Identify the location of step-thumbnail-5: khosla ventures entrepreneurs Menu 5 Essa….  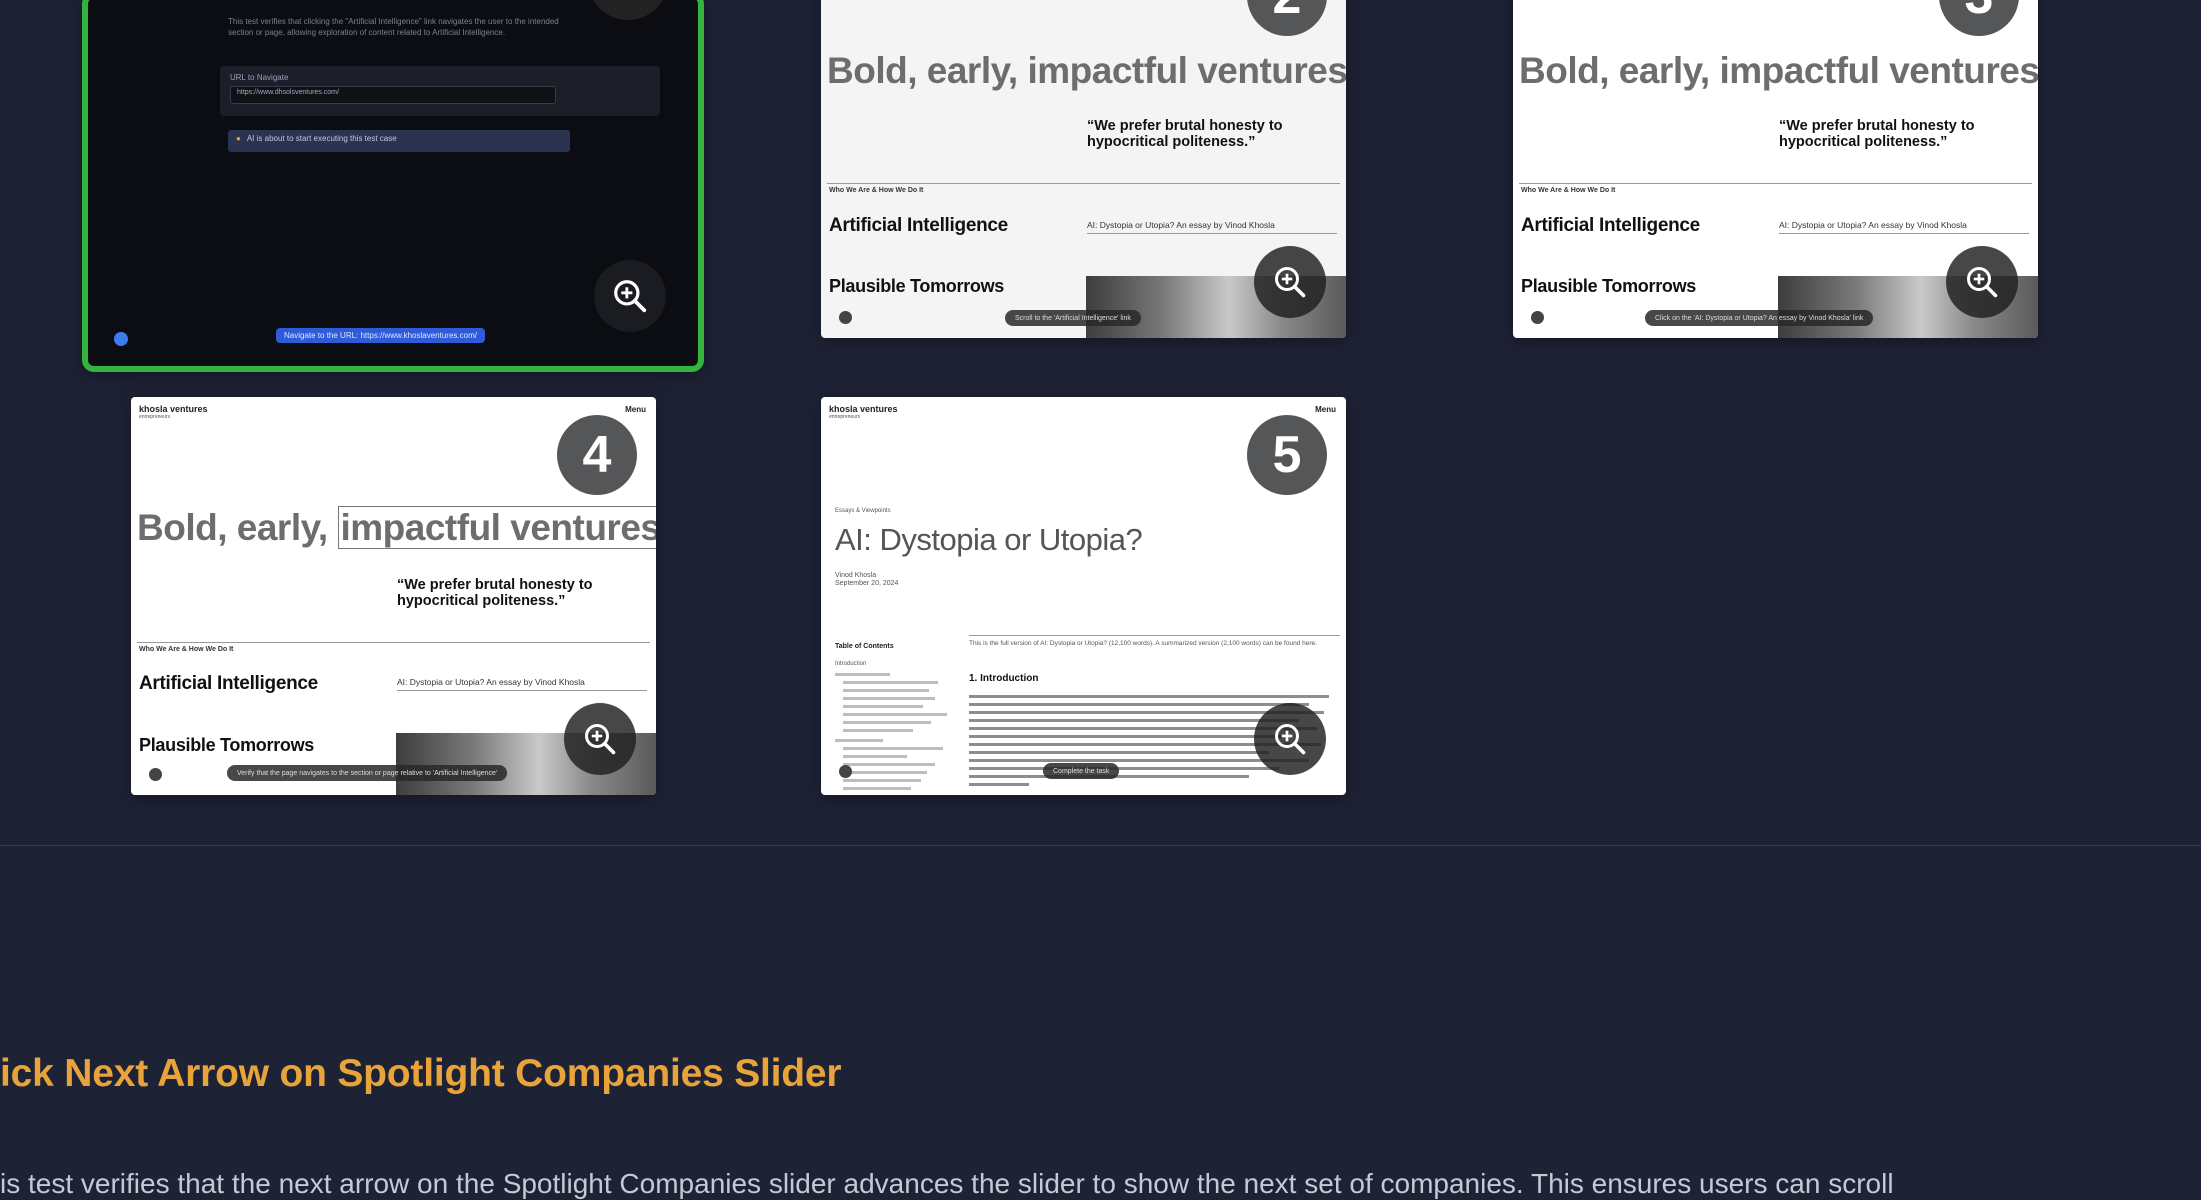
(1083, 596).